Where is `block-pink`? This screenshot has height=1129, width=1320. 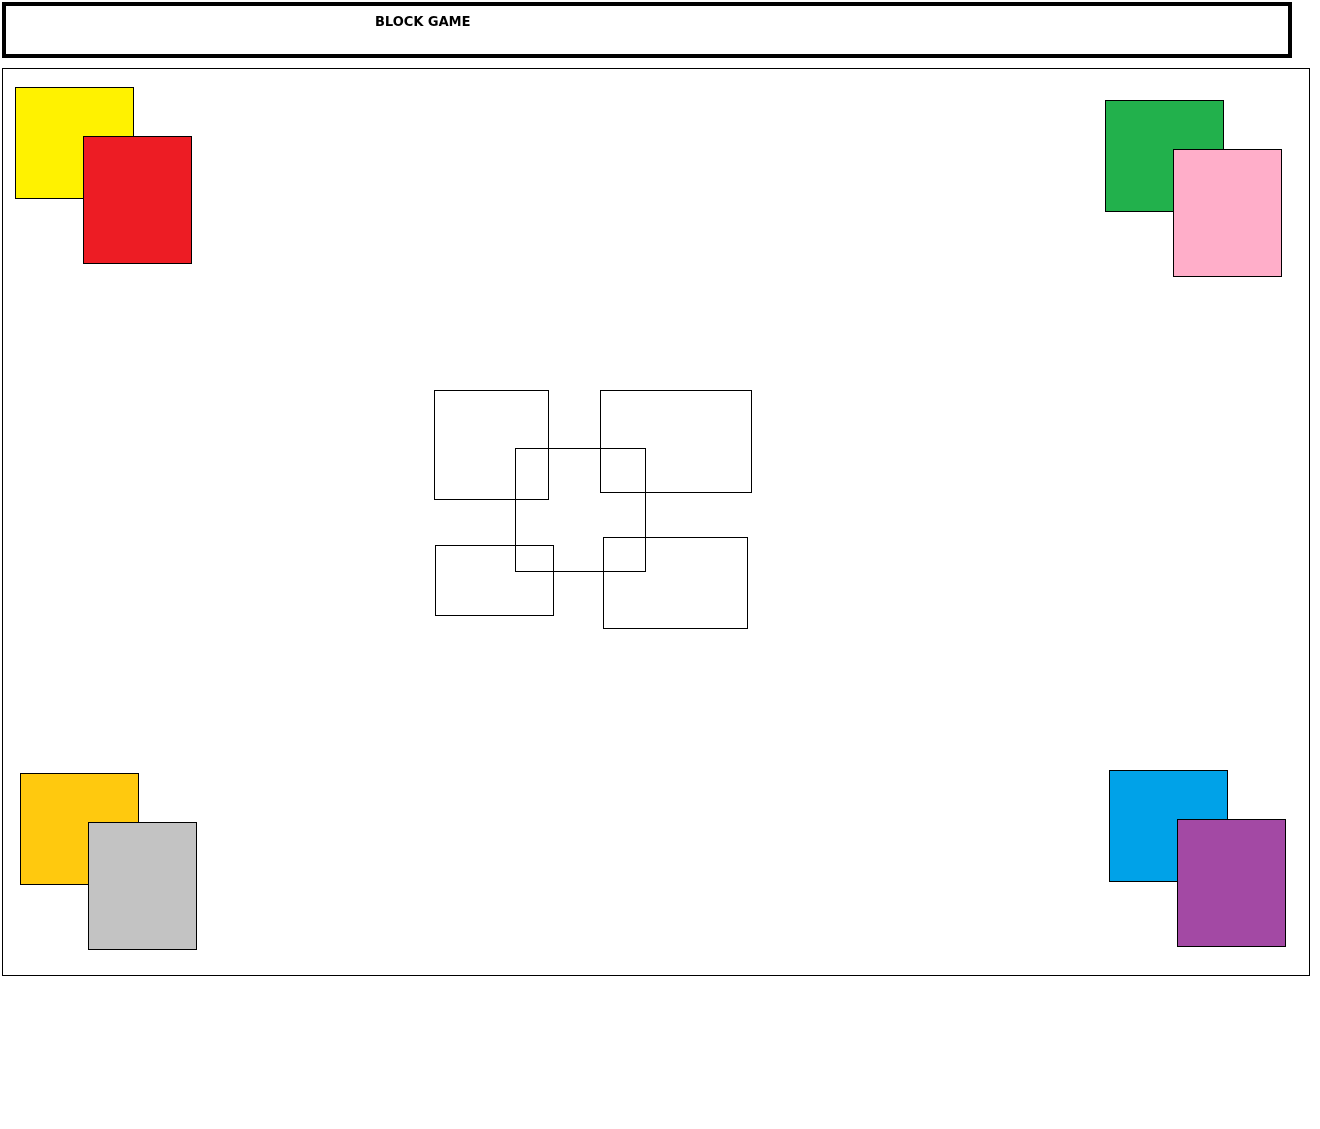 block-pink is located at coordinates (1227, 213).